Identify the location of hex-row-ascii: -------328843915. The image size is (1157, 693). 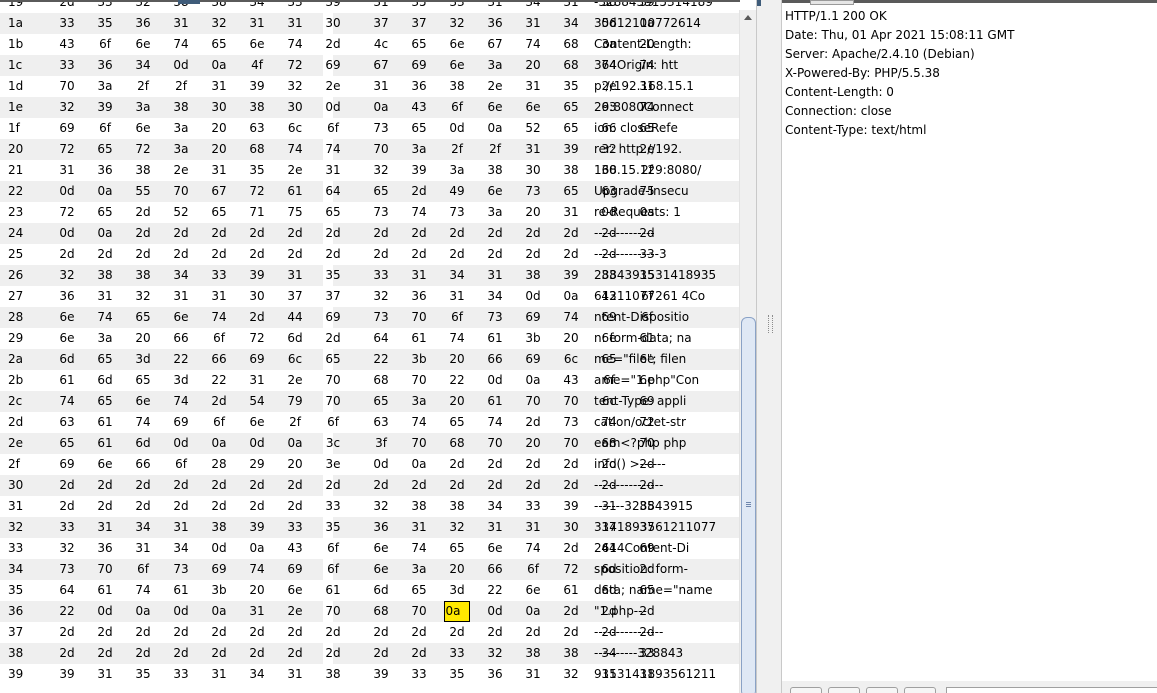
(643, 506).